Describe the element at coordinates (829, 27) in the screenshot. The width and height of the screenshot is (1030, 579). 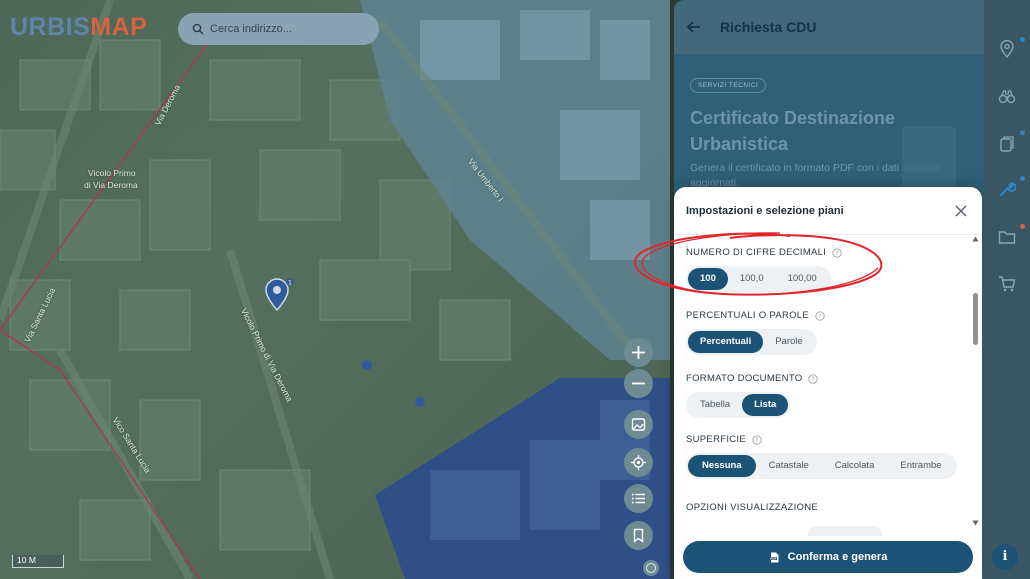
I see `panel-header: Richiesta CDU` at that location.